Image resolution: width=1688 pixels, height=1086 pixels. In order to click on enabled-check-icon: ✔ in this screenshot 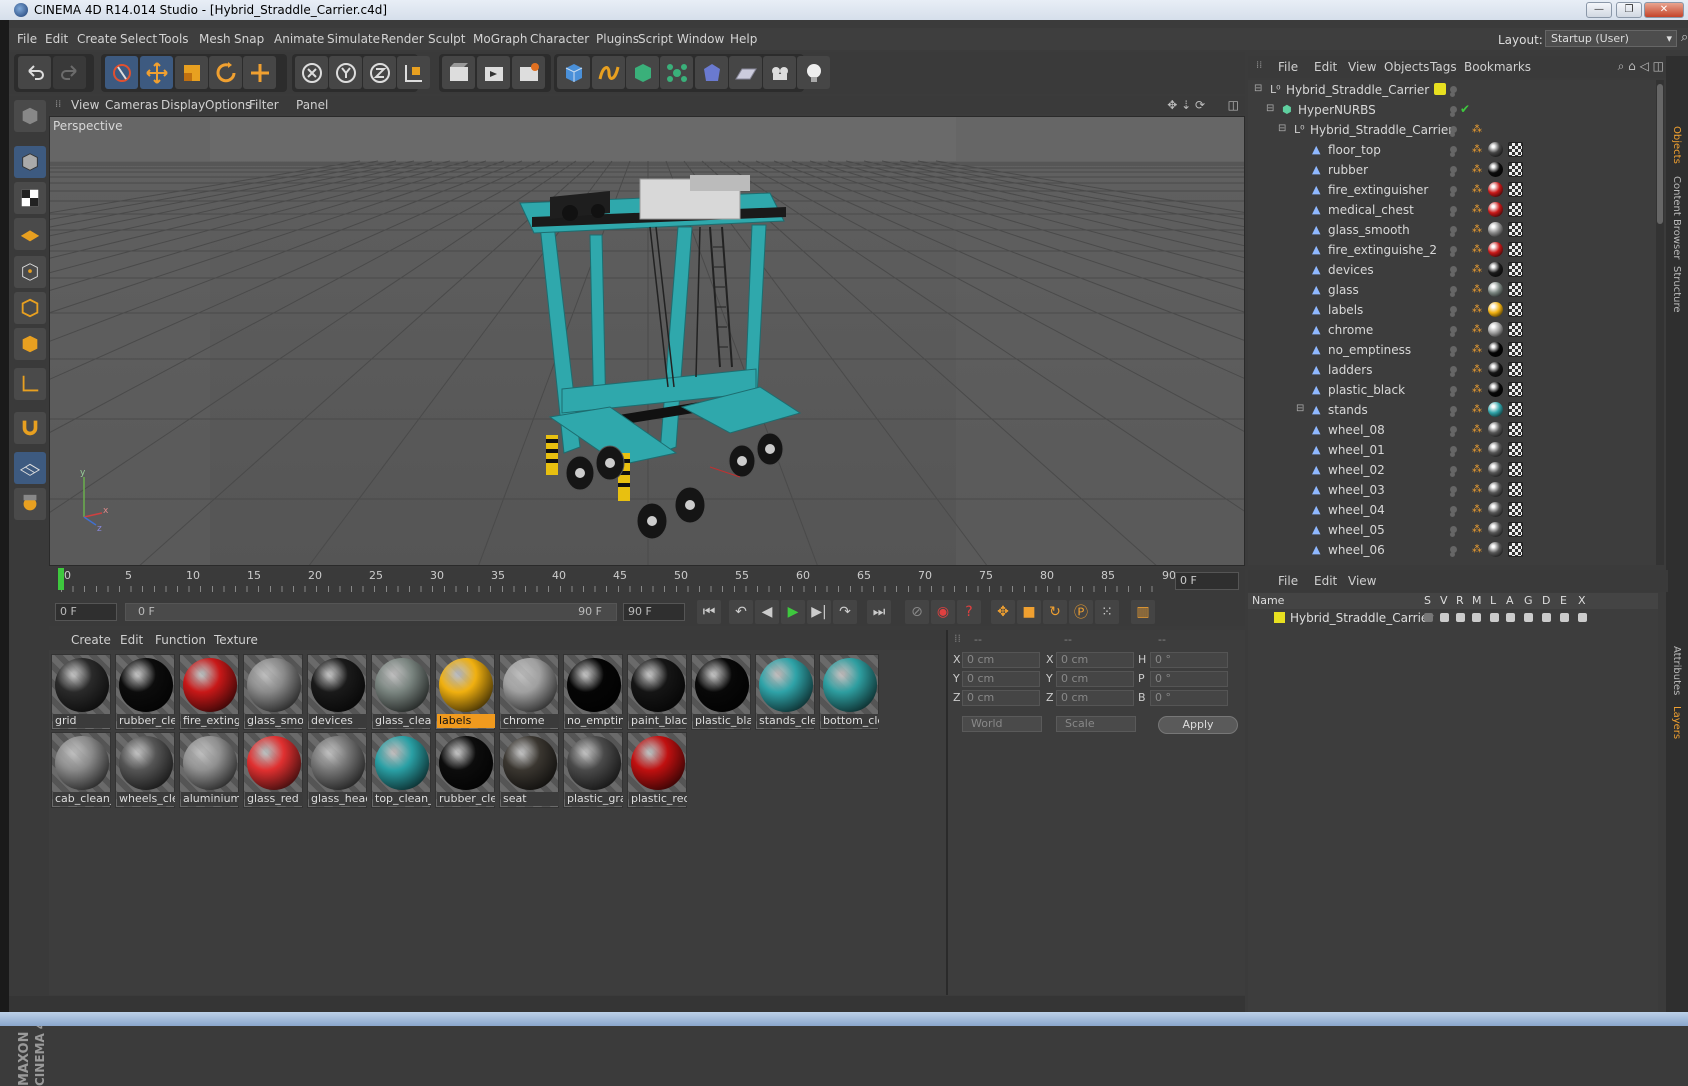, I will do `click(1465, 109)`.